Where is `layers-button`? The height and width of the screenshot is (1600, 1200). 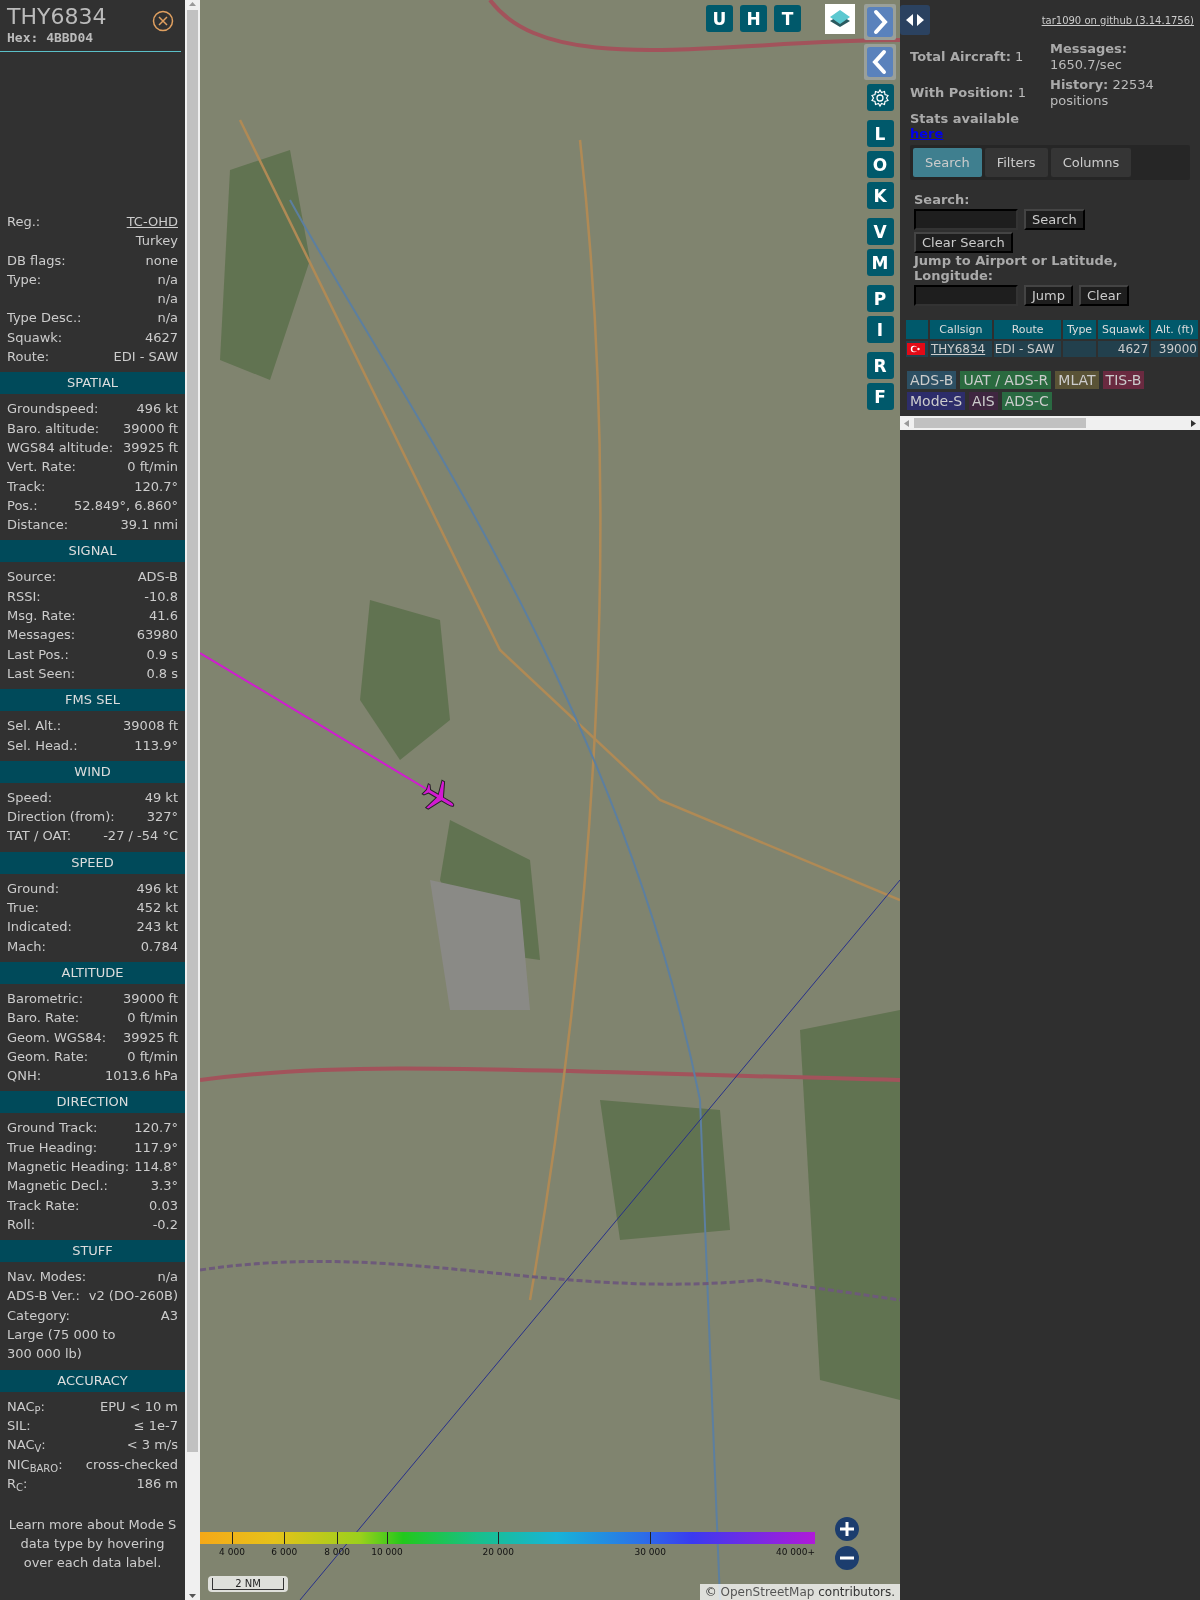
layers-button is located at coordinates (840, 19).